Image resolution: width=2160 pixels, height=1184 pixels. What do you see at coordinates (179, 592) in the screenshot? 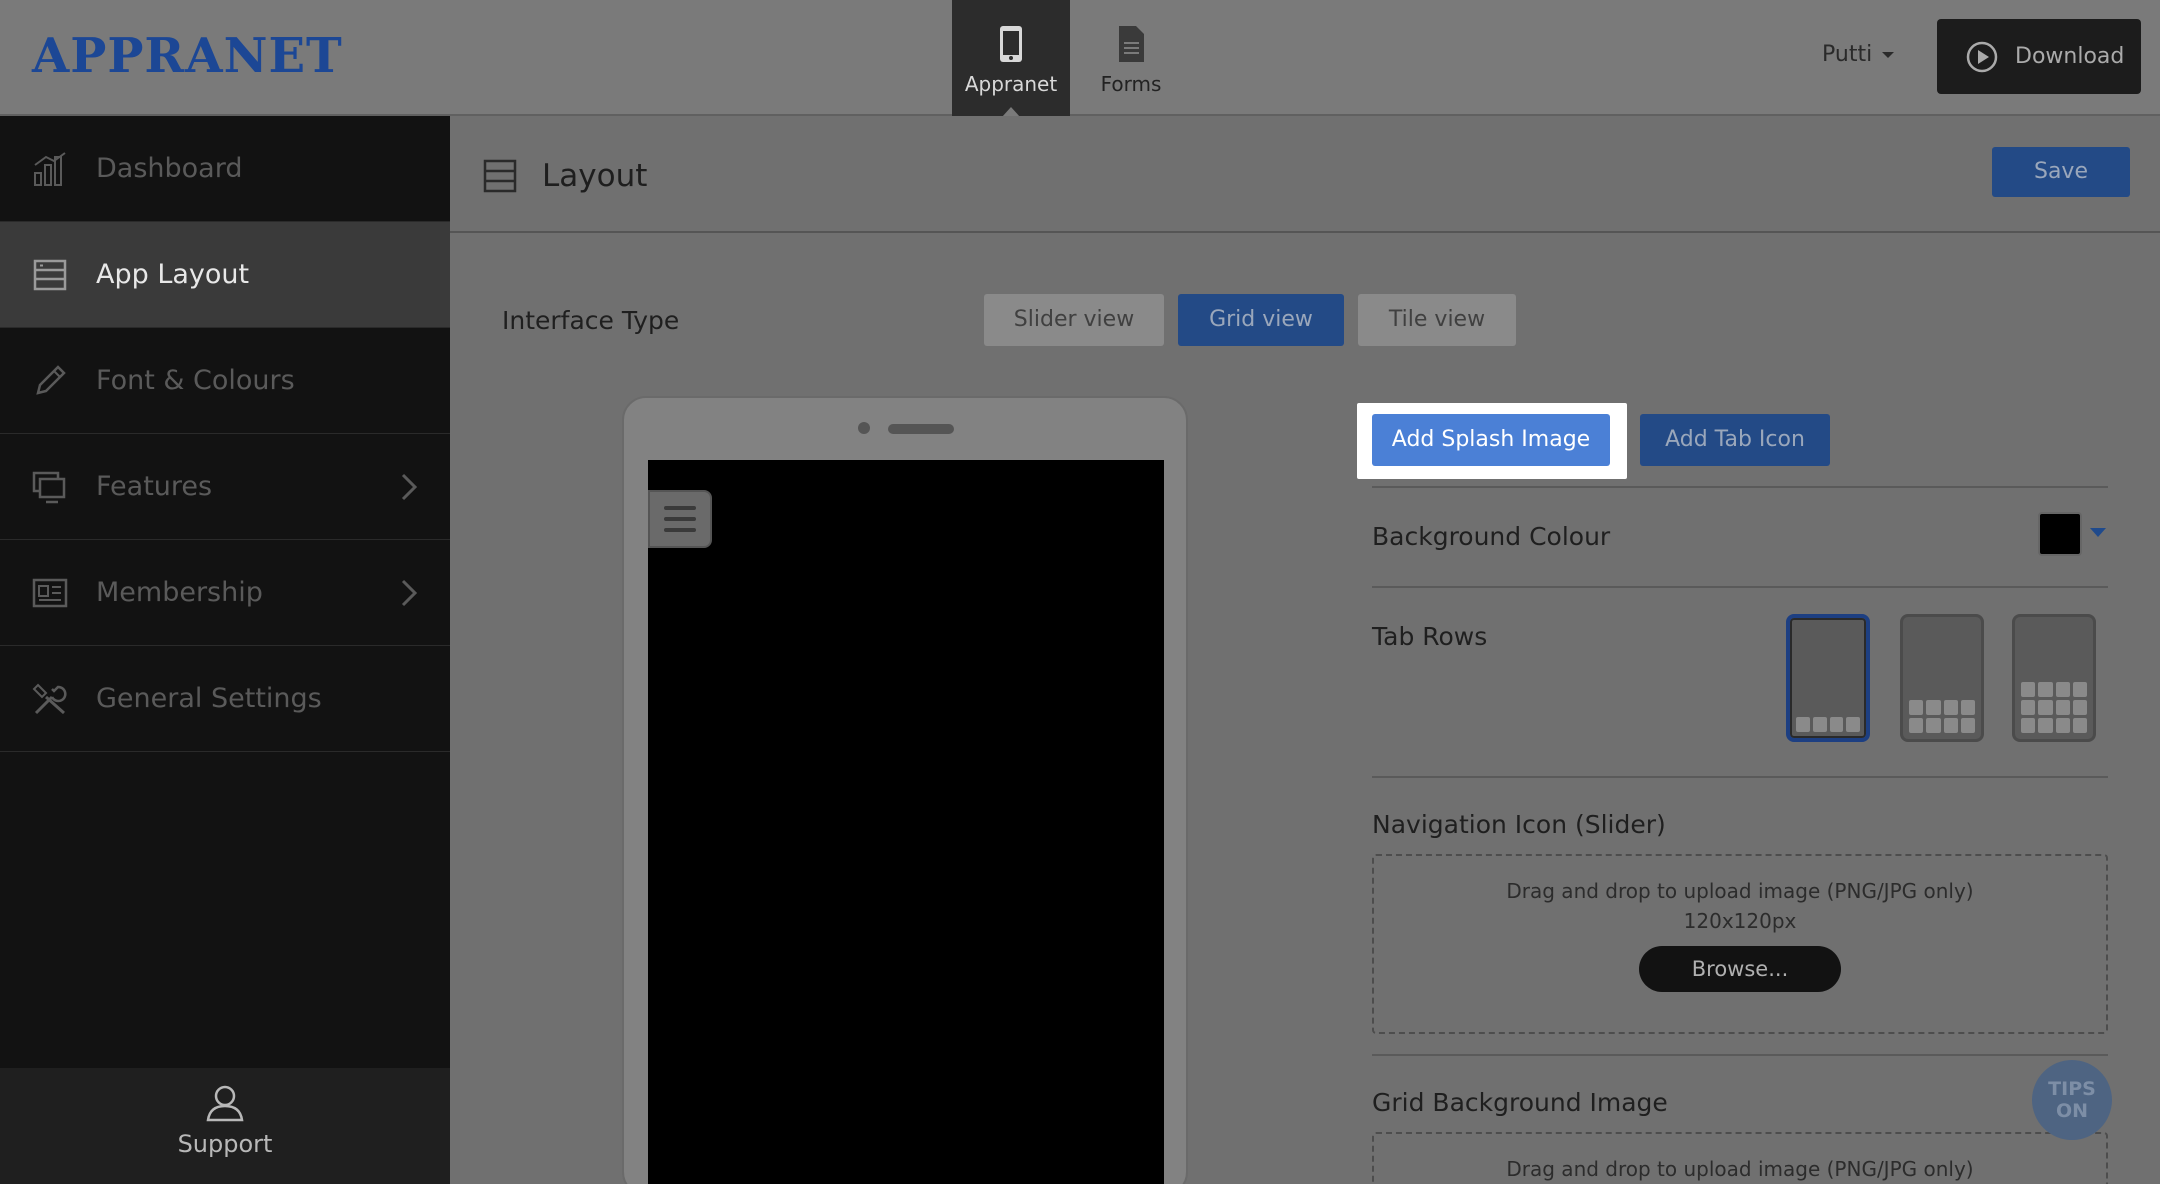
I see `sidebar-item-label: Membership` at bounding box center [179, 592].